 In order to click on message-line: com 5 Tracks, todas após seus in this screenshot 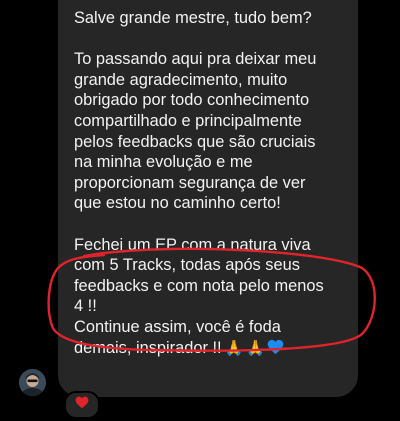, I will do `click(187, 265)`.